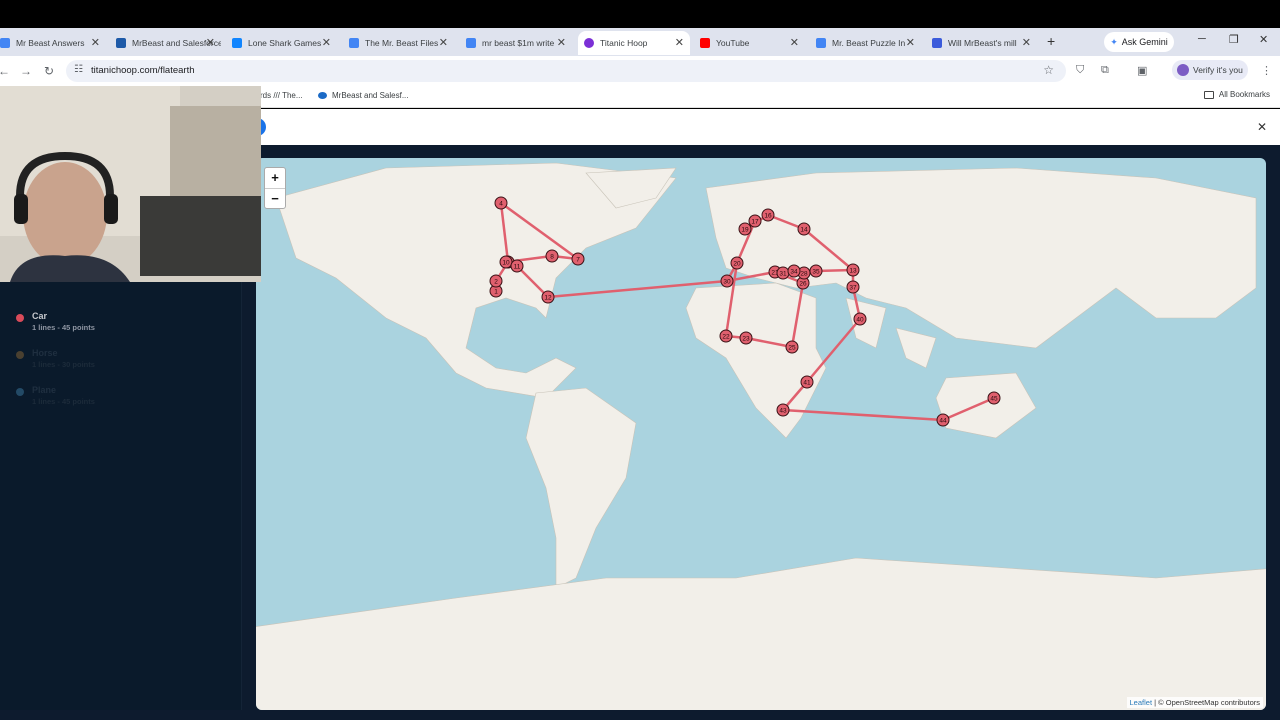  I want to click on marker-label: 16, so click(768, 216).